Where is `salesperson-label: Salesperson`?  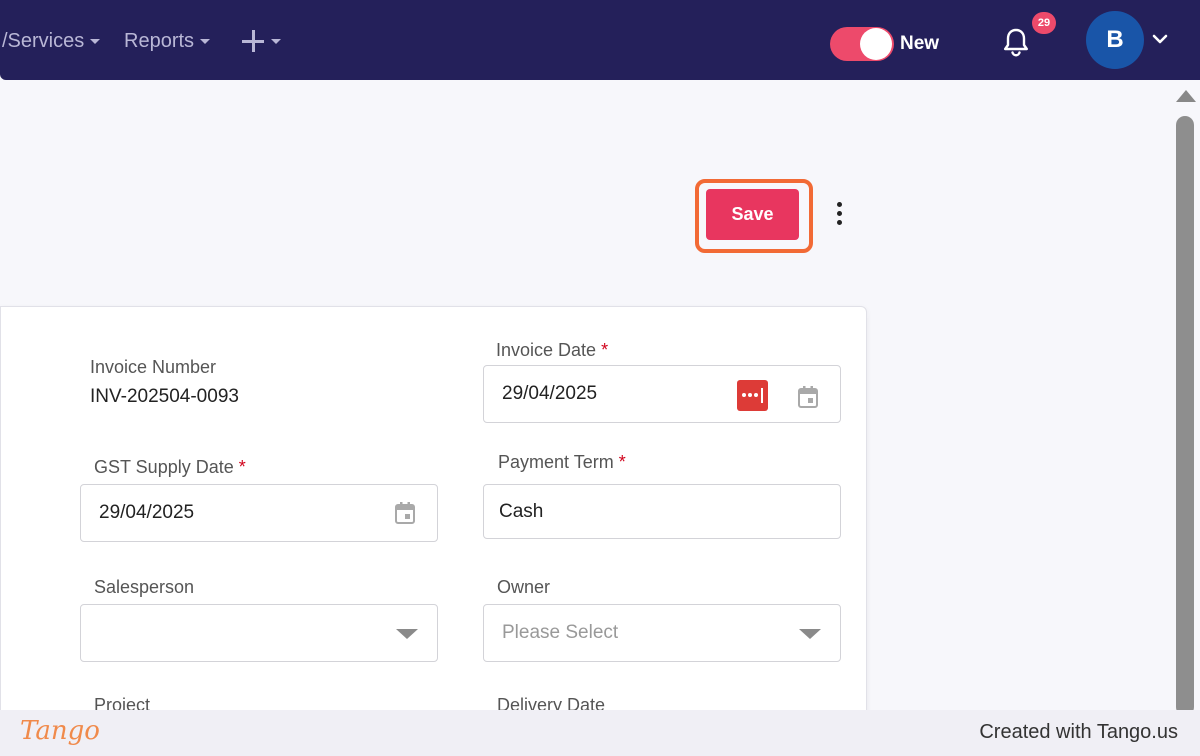 salesperson-label: Salesperson is located at coordinates (144, 587).